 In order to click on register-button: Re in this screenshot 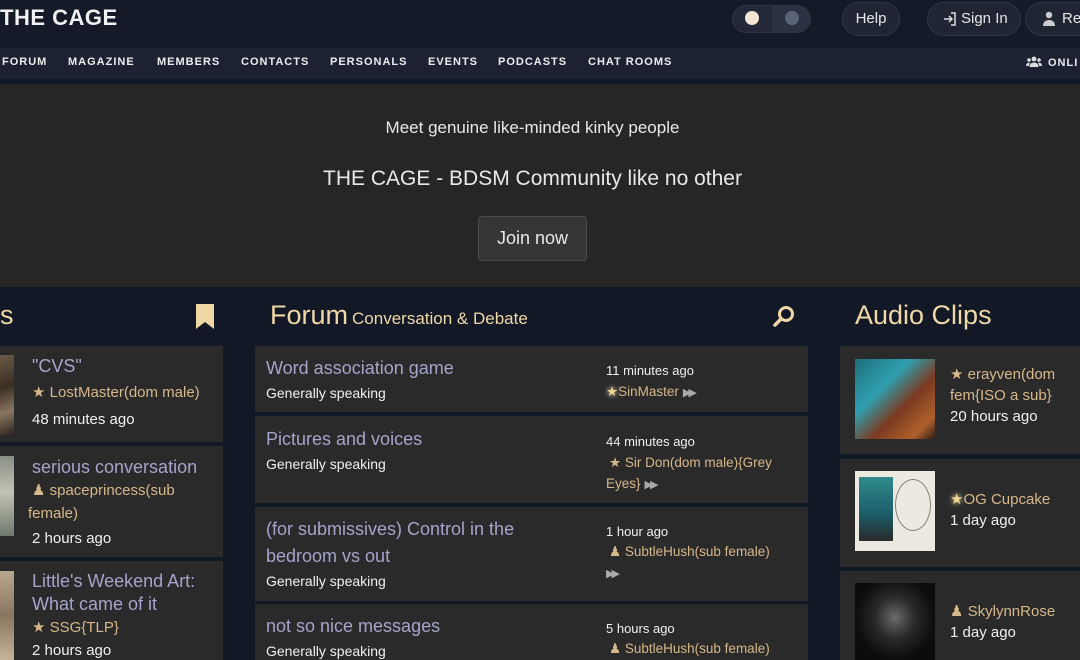, I will do `click(1052, 19)`.